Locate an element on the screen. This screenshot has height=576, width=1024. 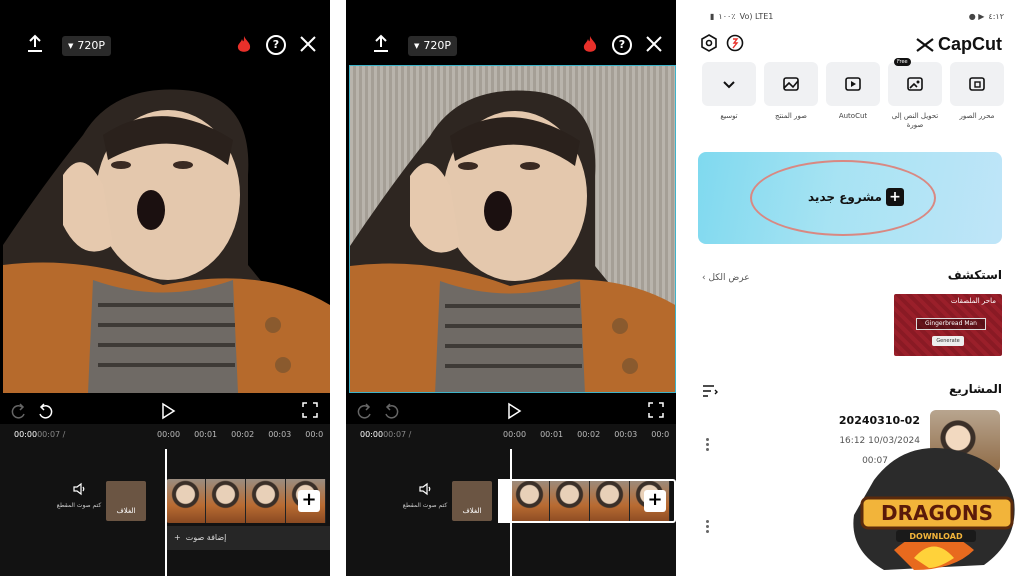
sticker-maker-card: ماحر الملصقات Gingerbread Man Generate is located at coordinates (948, 325).